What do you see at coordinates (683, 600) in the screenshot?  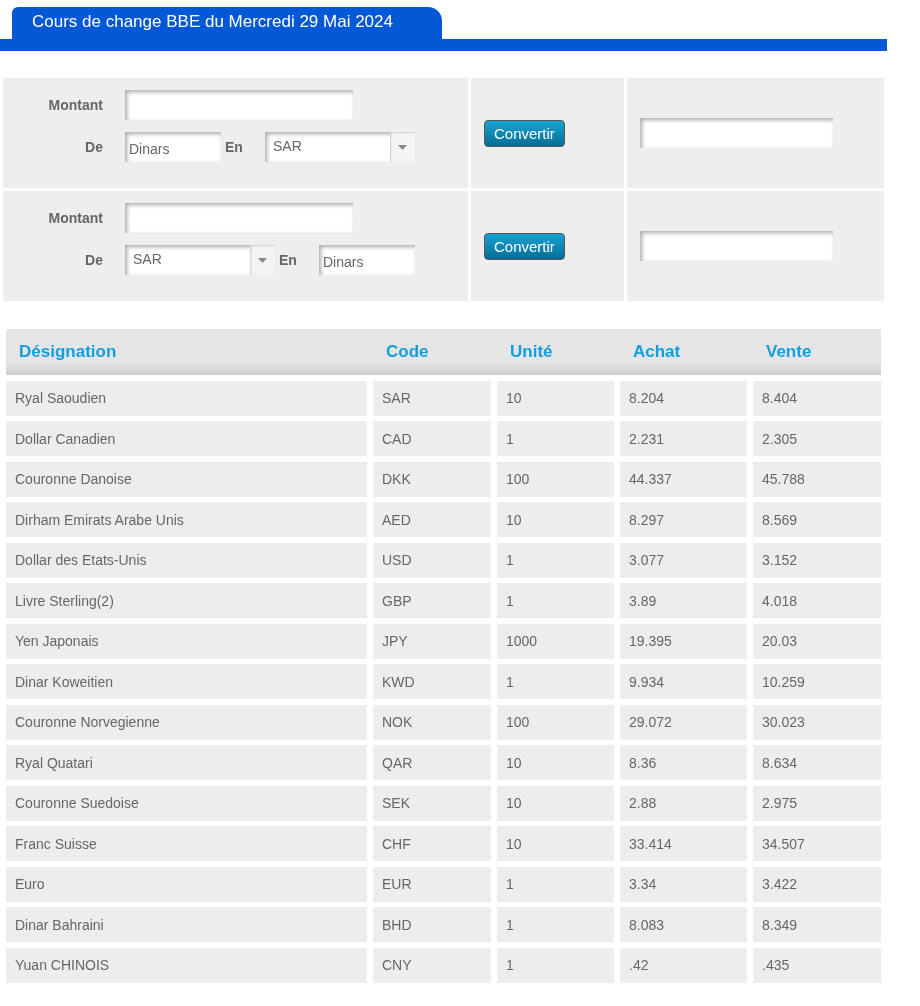 I see `table-cell: 3.89` at bounding box center [683, 600].